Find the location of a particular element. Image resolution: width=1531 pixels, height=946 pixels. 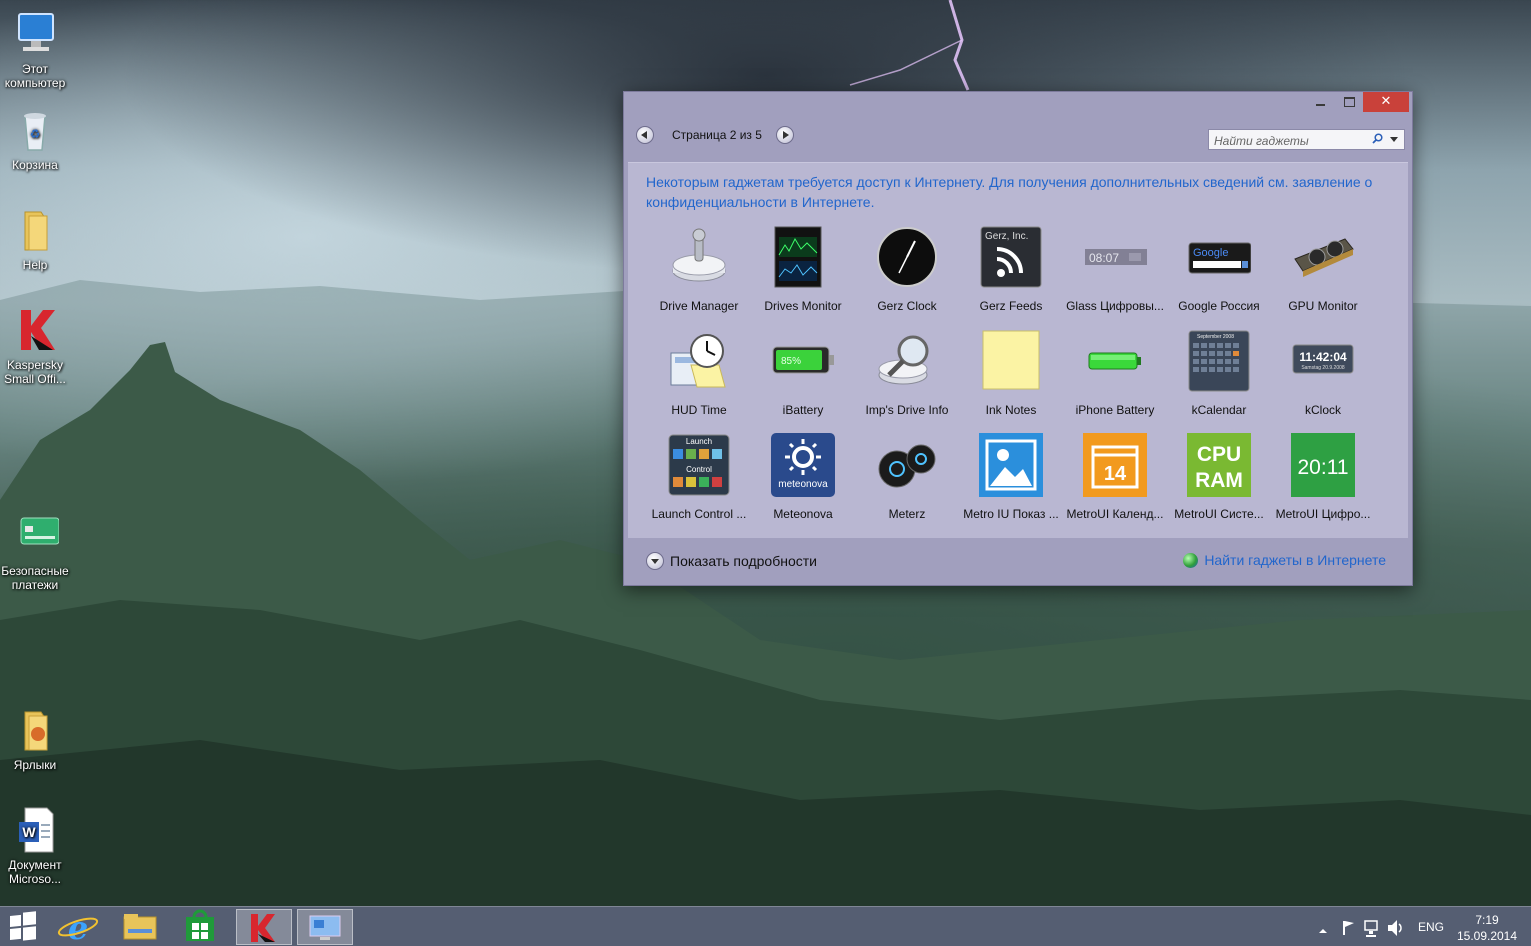

gadget-tile: Meterz is located at coordinates (907, 477).